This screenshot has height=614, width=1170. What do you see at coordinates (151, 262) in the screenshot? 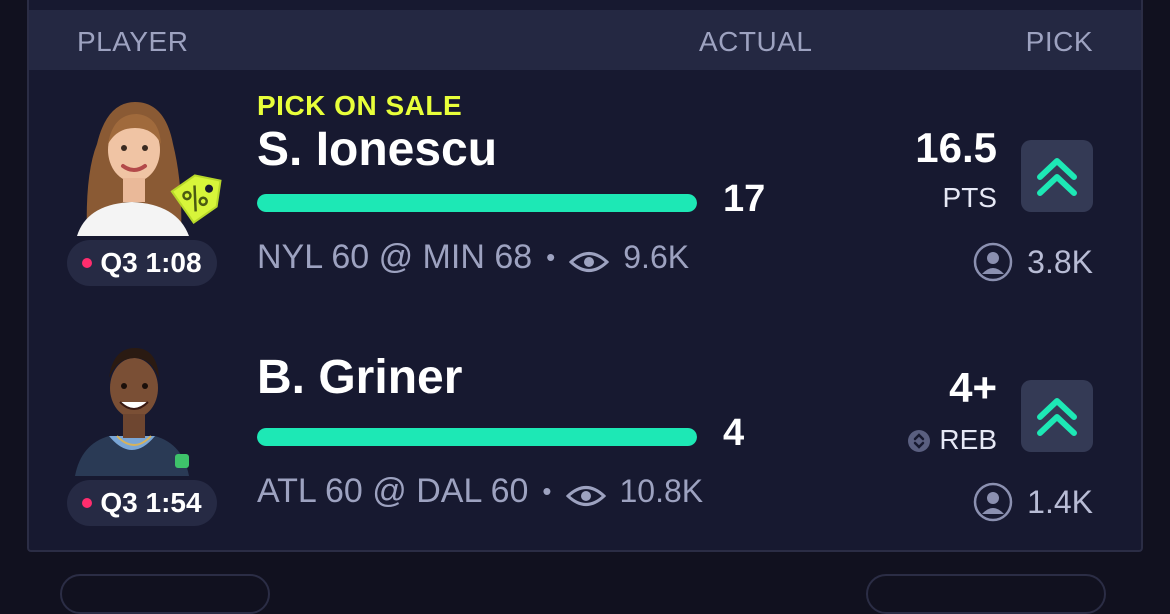
I see `game-clock: Q3 1:08` at bounding box center [151, 262].